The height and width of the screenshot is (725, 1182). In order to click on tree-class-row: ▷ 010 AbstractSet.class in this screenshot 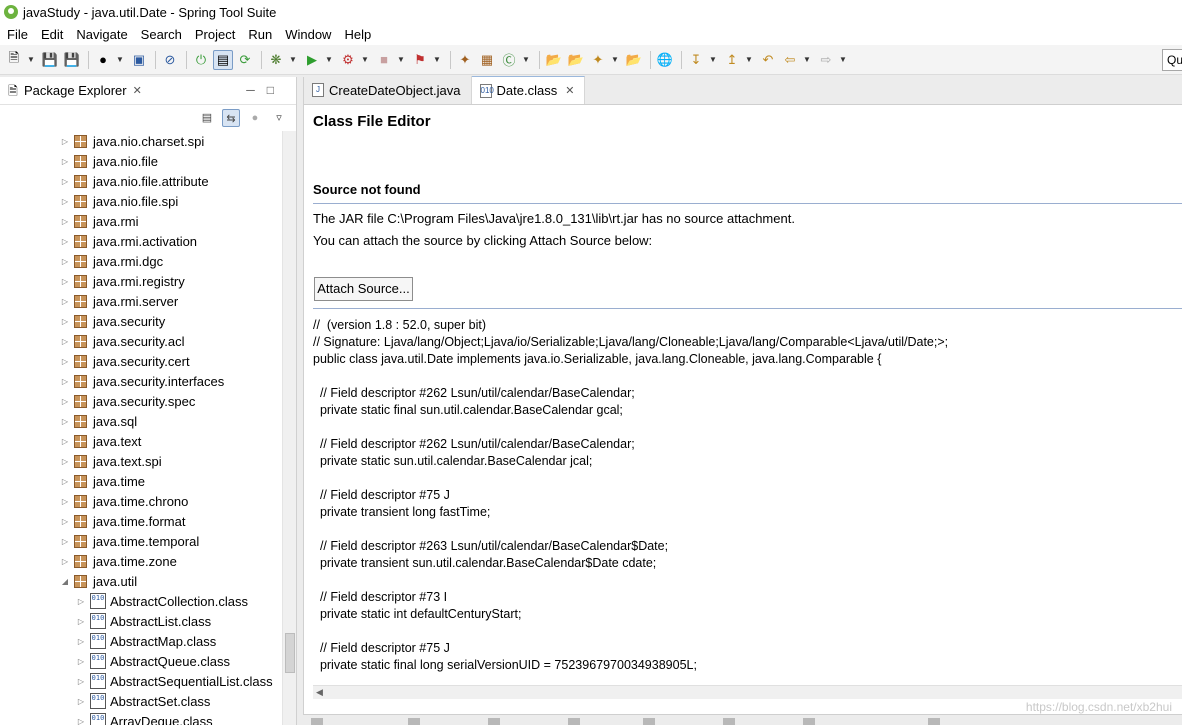, I will do `click(141, 701)`.